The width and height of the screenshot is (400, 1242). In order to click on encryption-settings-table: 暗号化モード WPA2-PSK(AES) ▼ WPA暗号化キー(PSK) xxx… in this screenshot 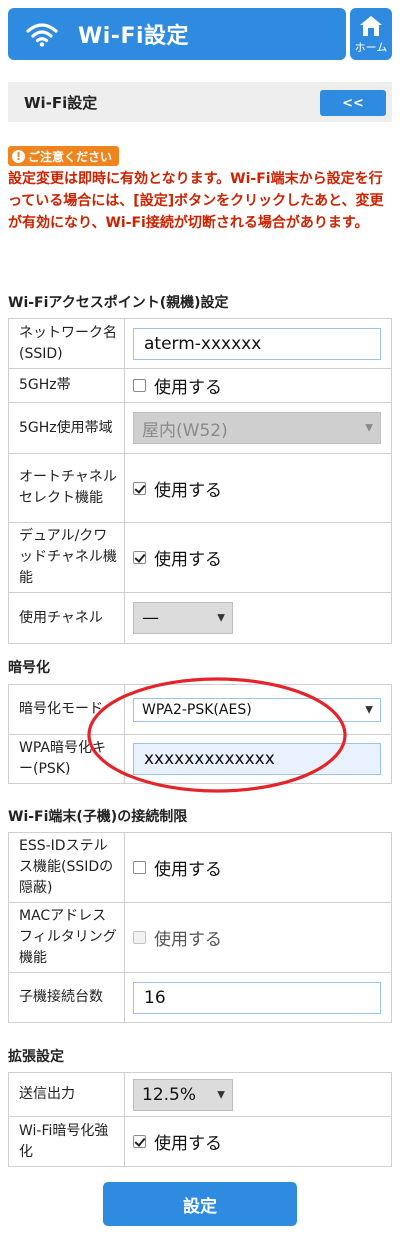, I will do `click(200, 734)`.